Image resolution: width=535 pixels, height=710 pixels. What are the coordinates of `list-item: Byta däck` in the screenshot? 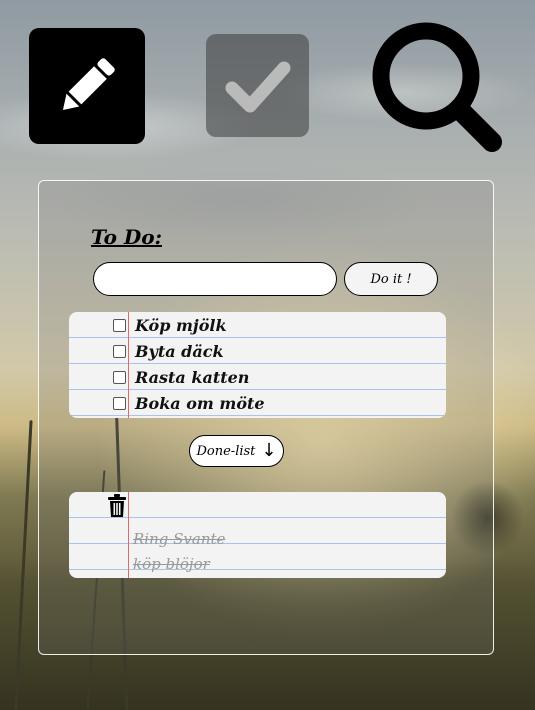 It's located at (257, 351).